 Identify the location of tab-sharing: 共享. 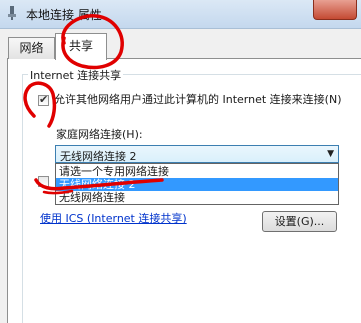
(81, 46).